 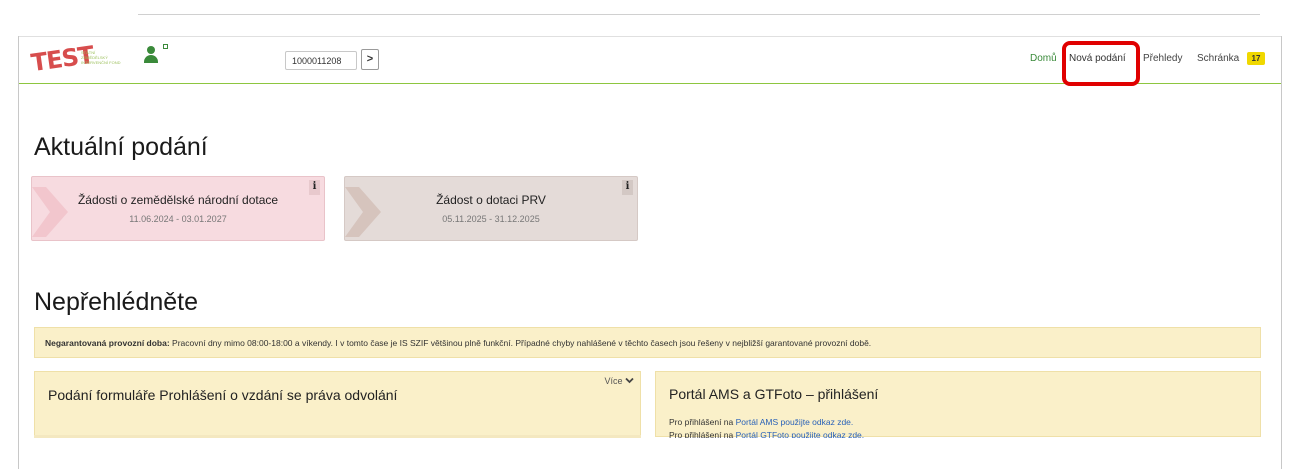 What do you see at coordinates (151, 59) in the screenshot?
I see `user-icon-body` at bounding box center [151, 59].